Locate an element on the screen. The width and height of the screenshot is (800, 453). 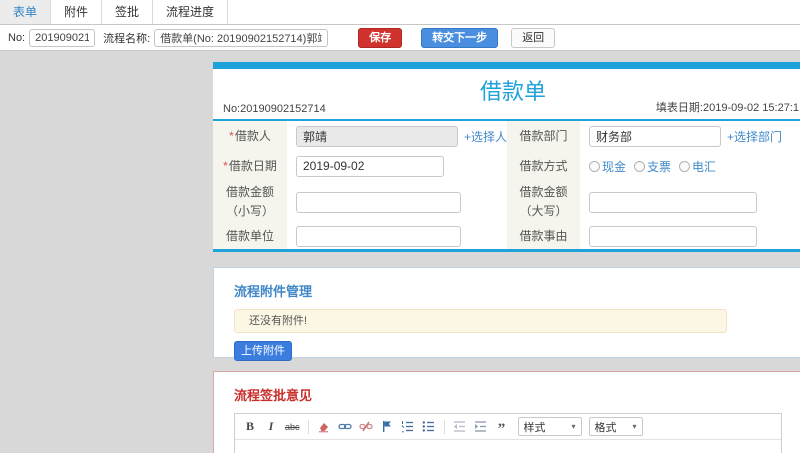
reason-label: 借款事由 is located at coordinates (543, 236).